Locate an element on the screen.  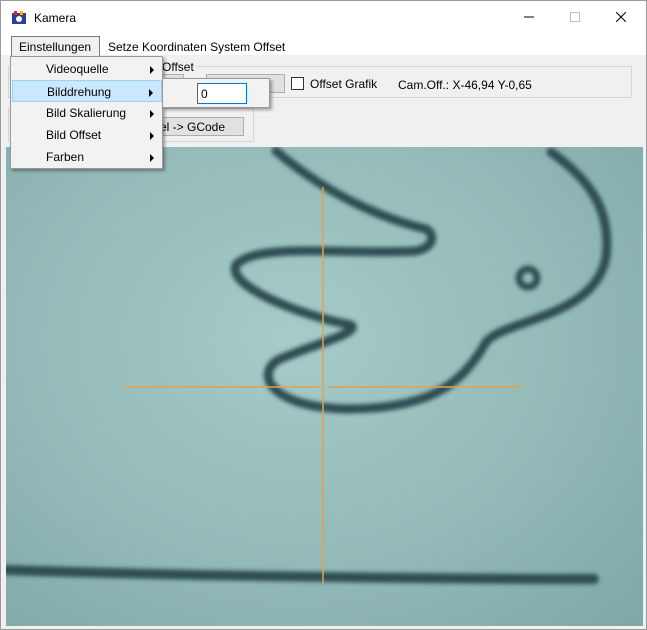
minimize-icon is located at coordinates (529, 16).